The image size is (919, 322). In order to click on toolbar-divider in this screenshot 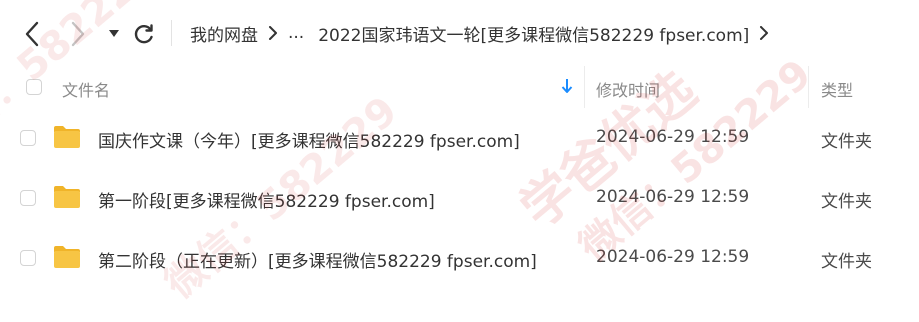, I will do `click(171, 33)`.